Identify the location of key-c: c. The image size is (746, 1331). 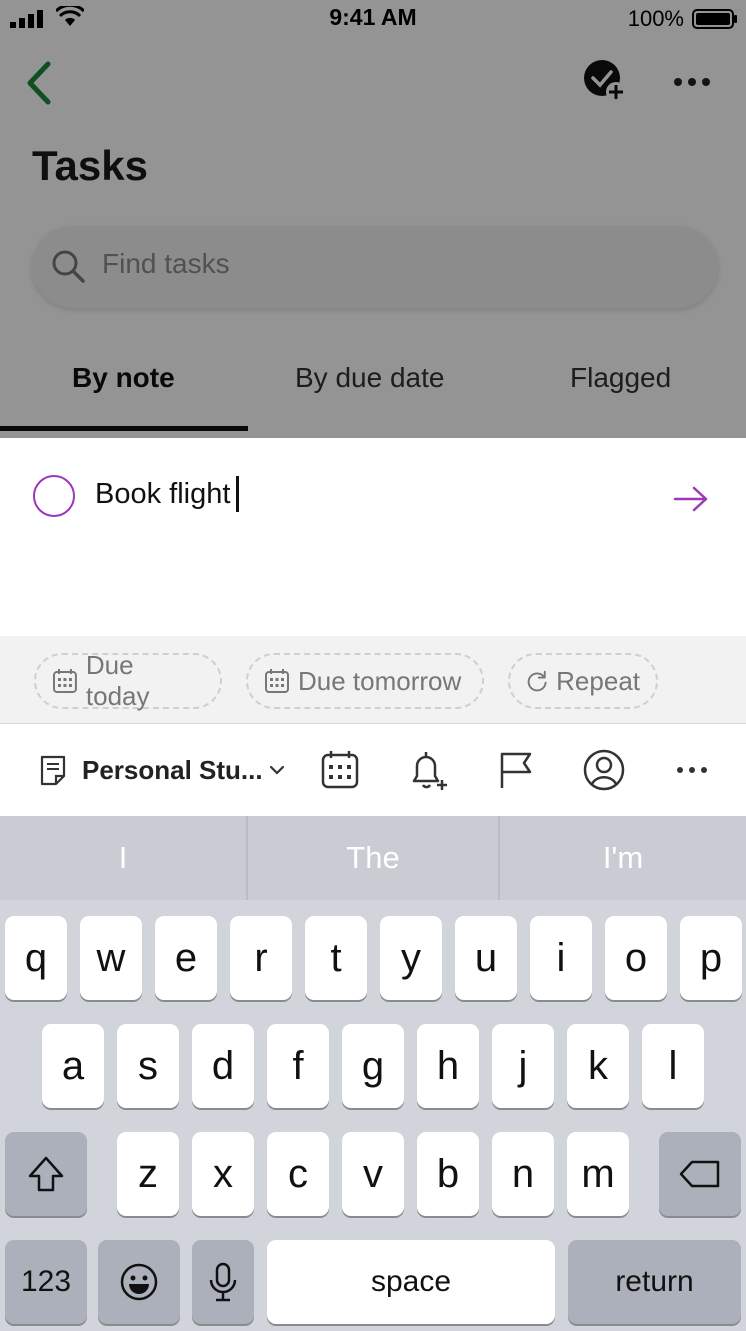
(298, 1174).